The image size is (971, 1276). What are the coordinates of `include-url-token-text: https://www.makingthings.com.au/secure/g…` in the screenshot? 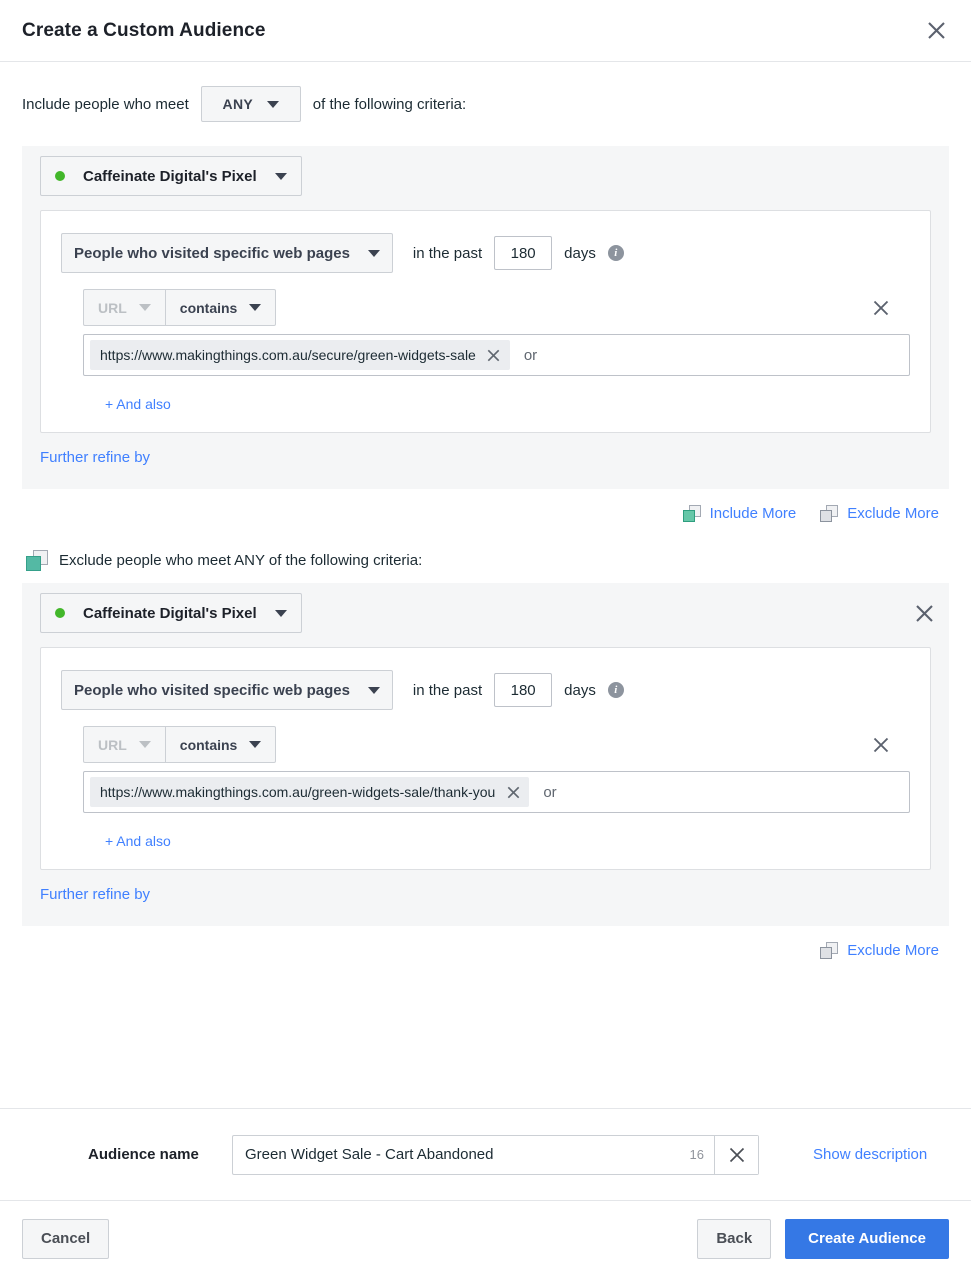 It's located at (288, 355).